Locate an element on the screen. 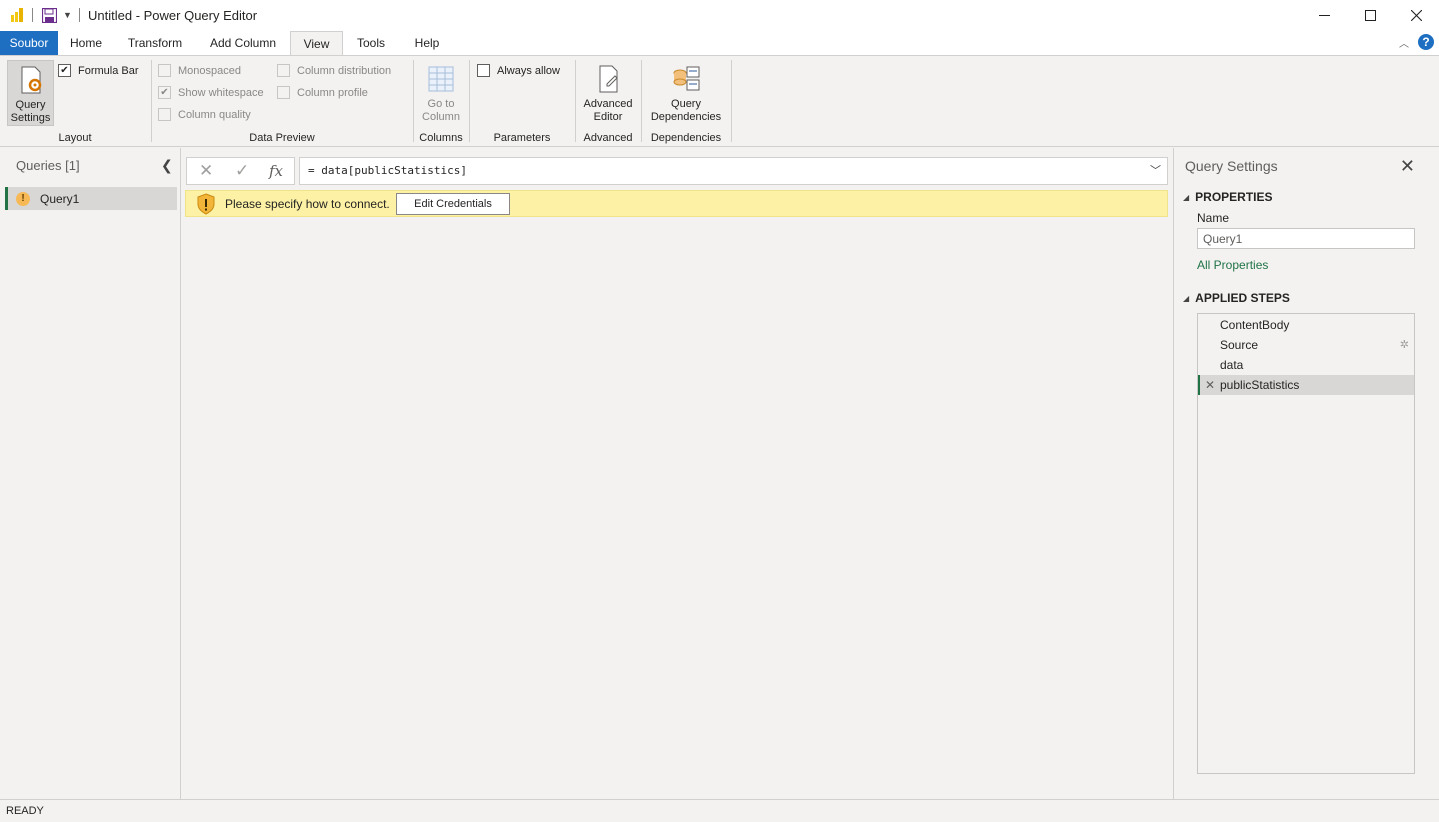  show-whitespace-checkbox: ✔ Show whitespace is located at coordinates (211, 92).